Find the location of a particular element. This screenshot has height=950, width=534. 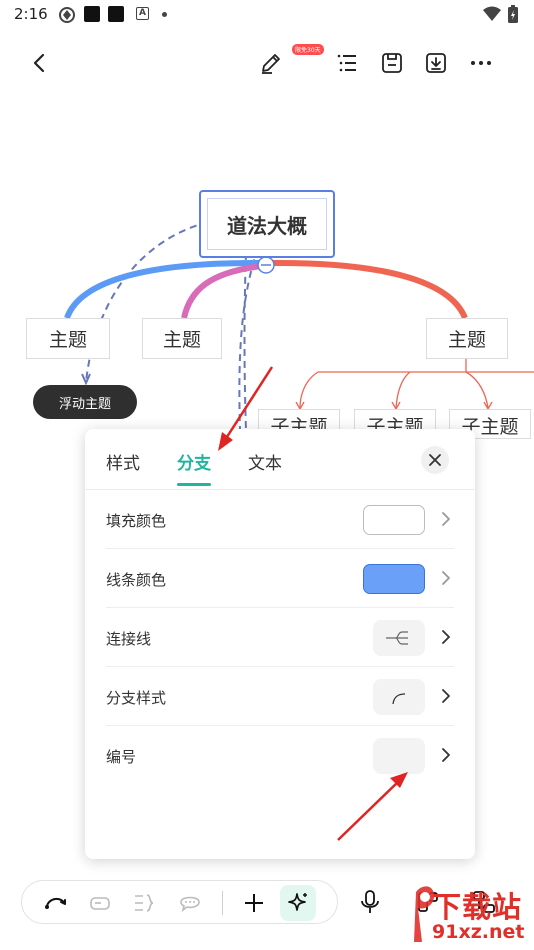

topic-button is located at coordinates (100, 903).